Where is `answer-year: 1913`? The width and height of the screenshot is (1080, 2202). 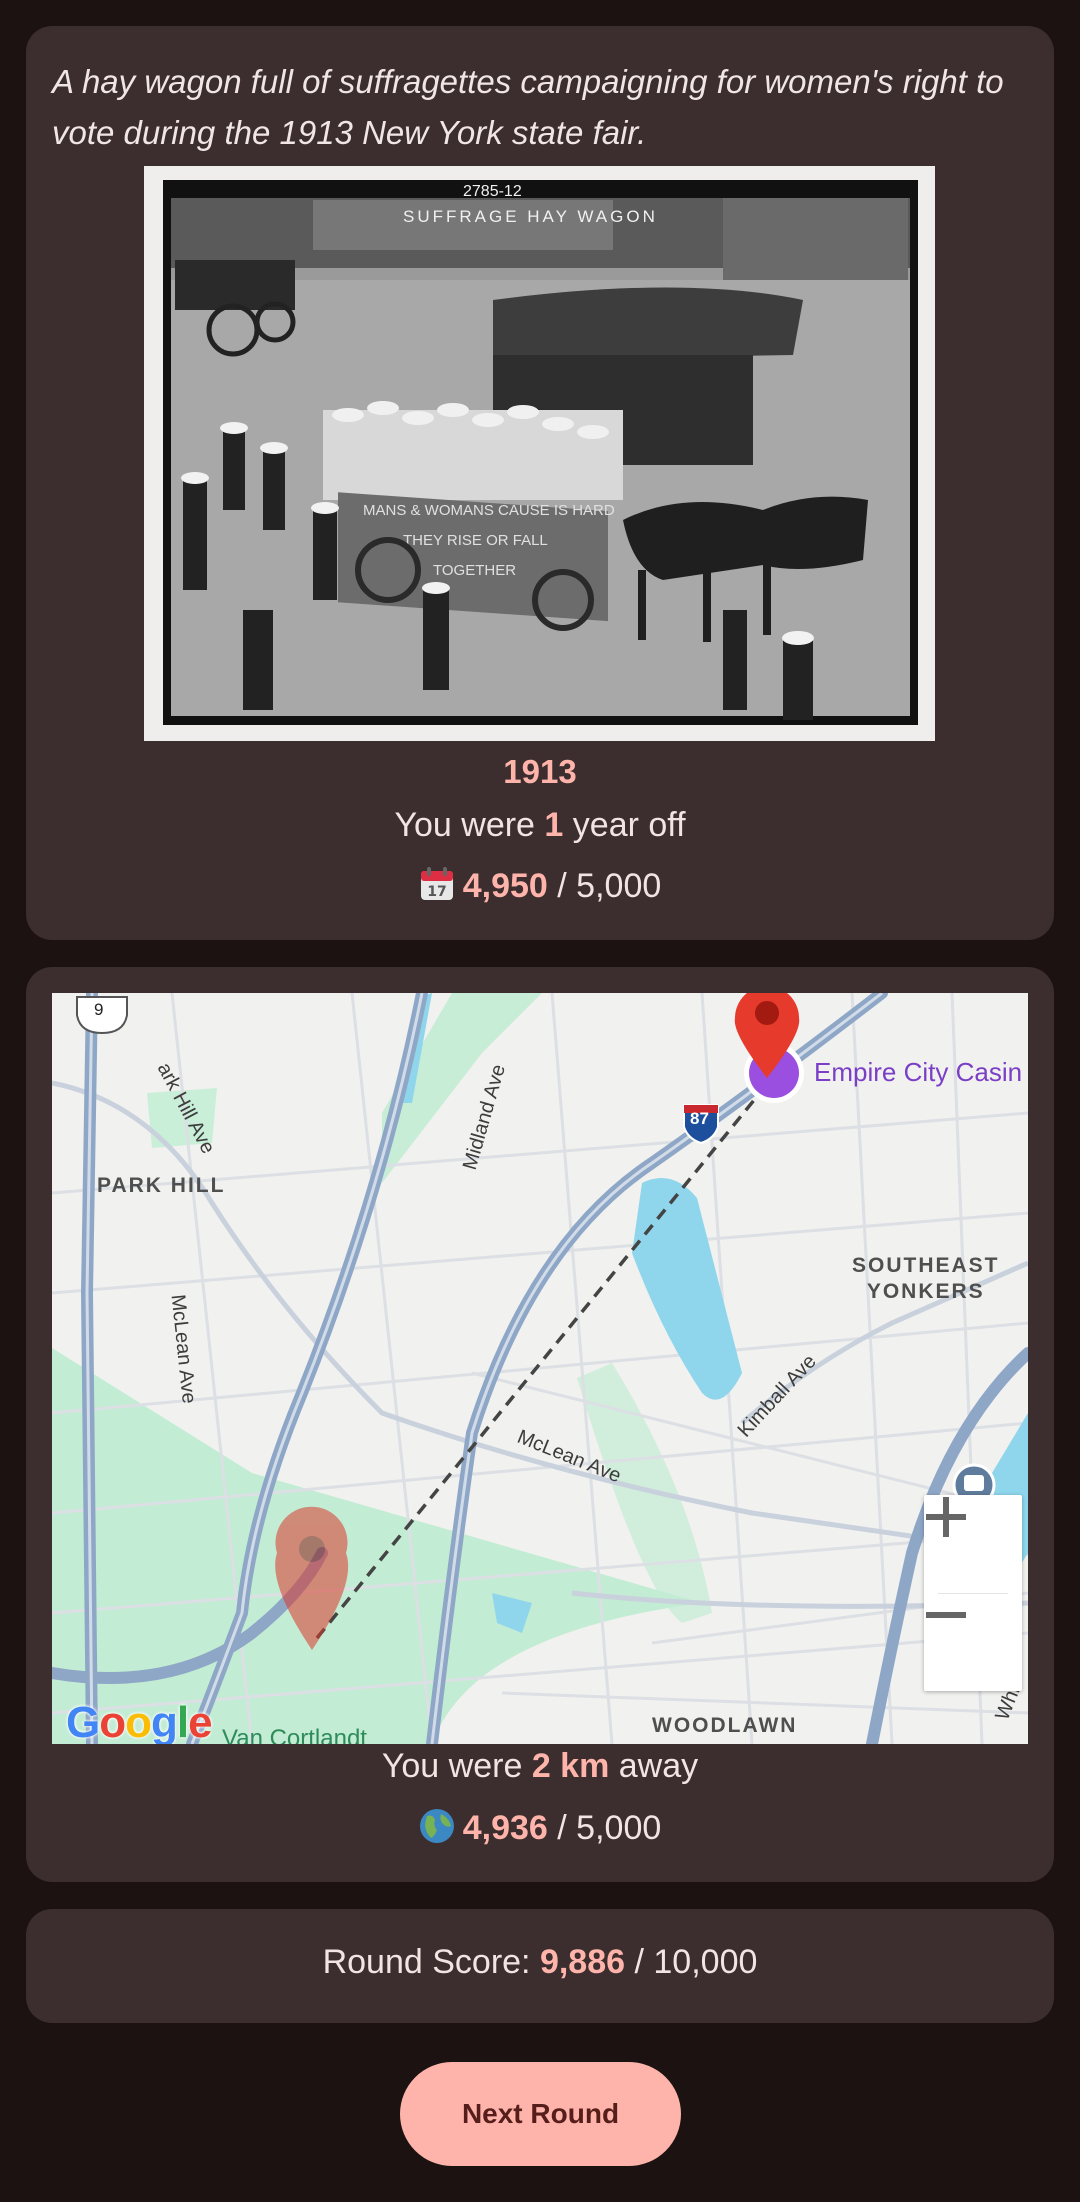
answer-year: 1913 is located at coordinates (540, 771).